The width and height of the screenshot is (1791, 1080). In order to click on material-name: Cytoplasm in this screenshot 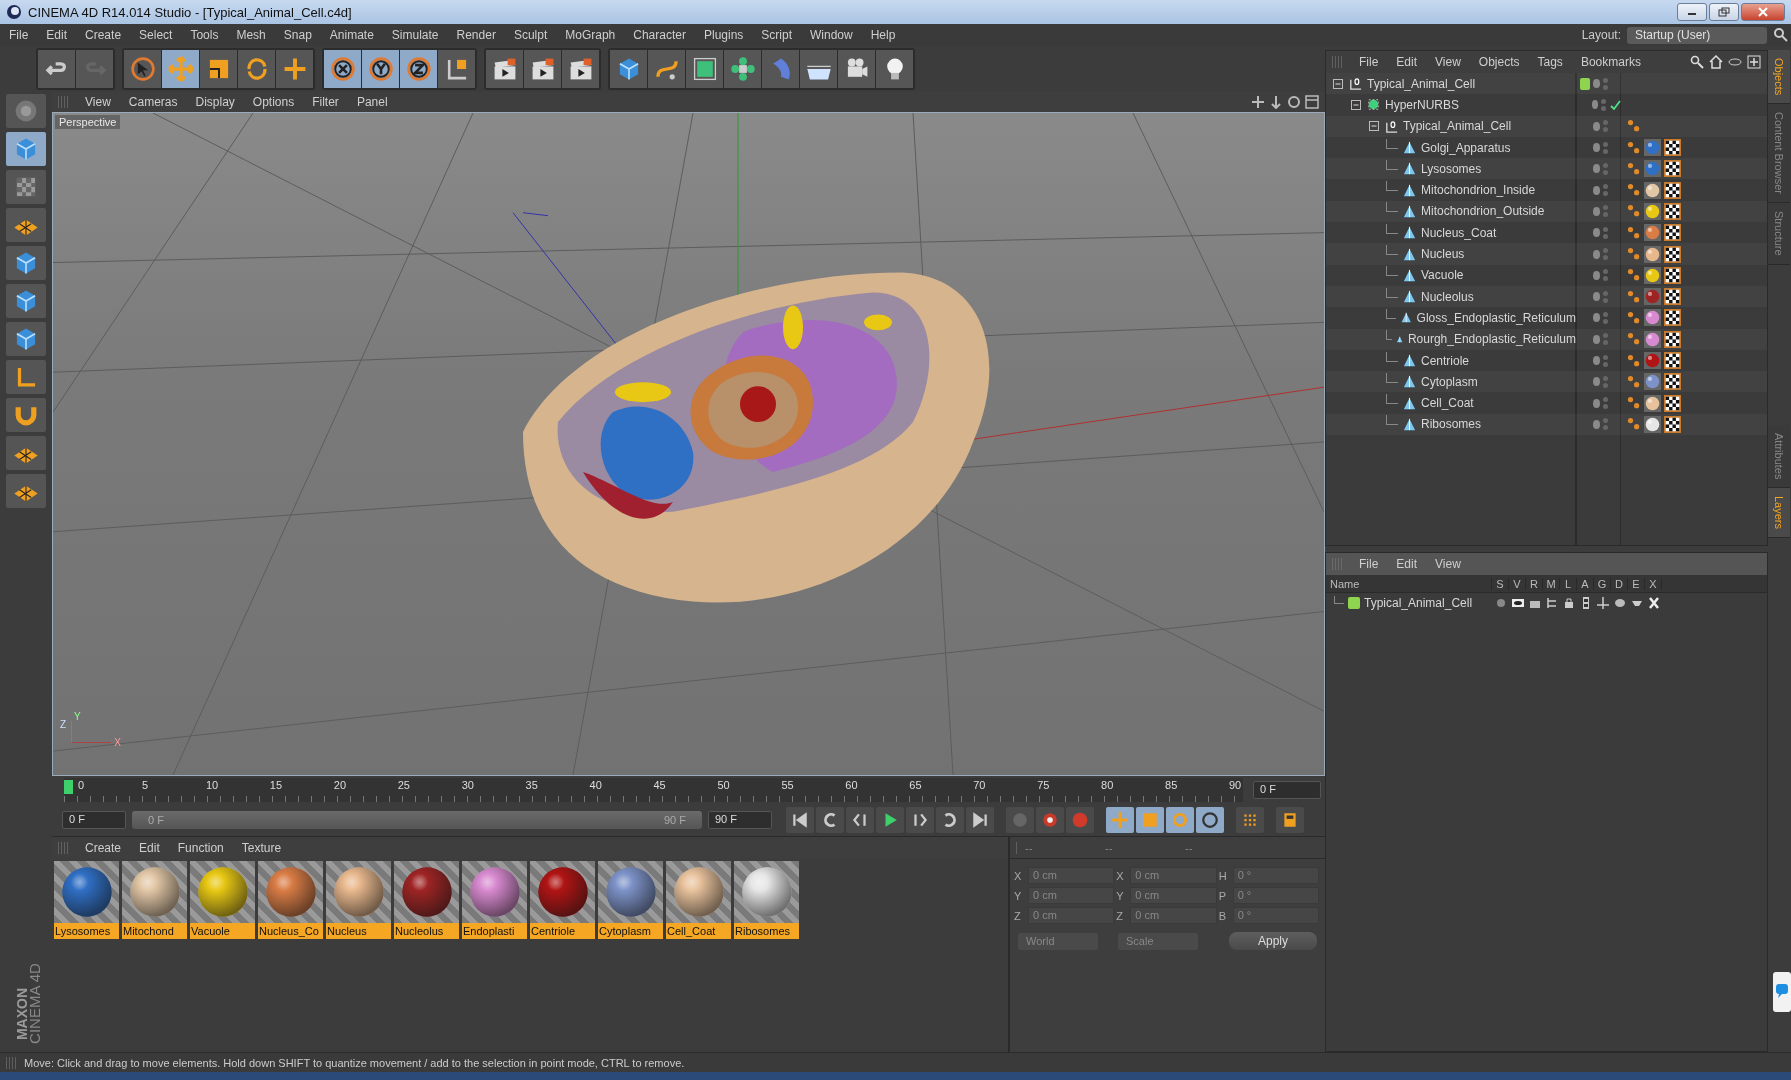, I will do `click(630, 931)`.